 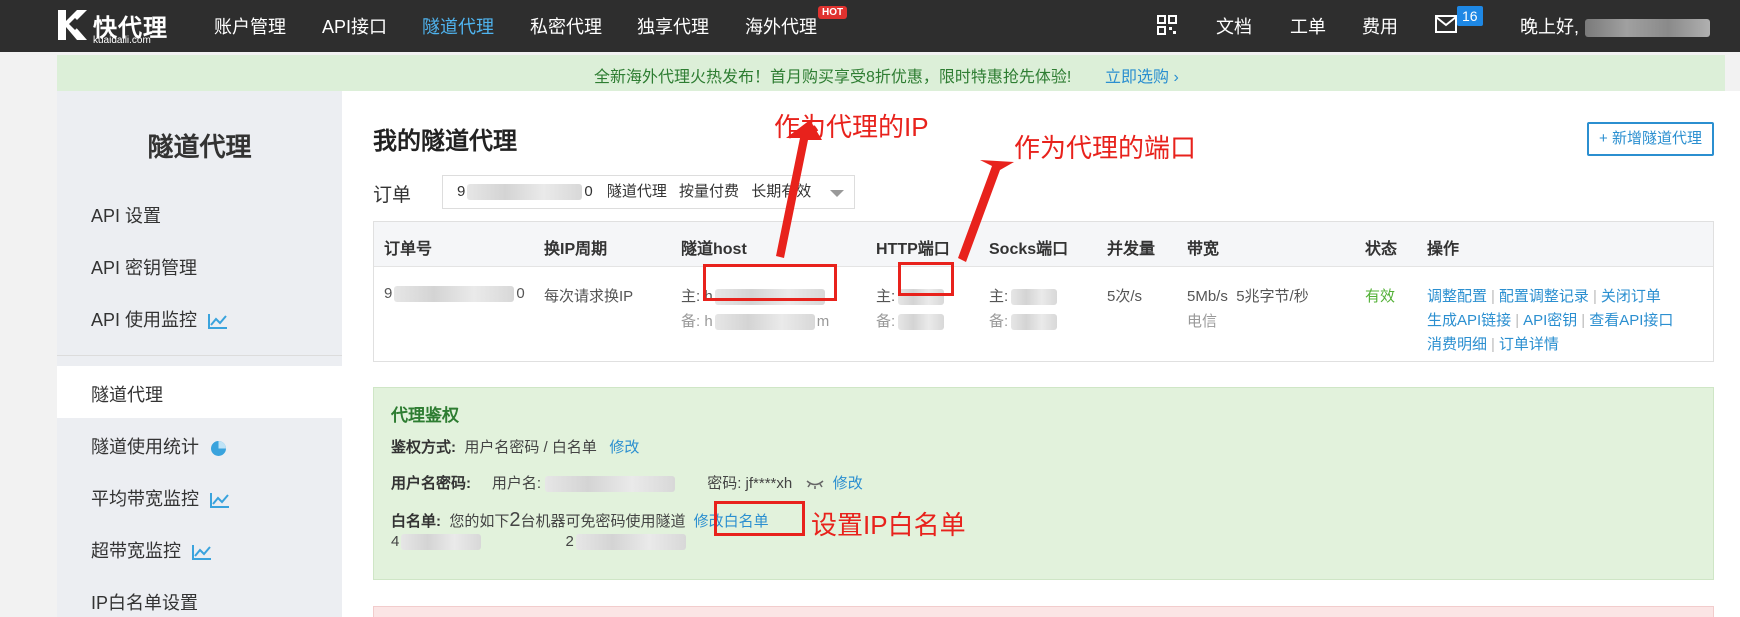 What do you see at coordinates (1446, 24) in the screenshot?
I see `mail-icon` at bounding box center [1446, 24].